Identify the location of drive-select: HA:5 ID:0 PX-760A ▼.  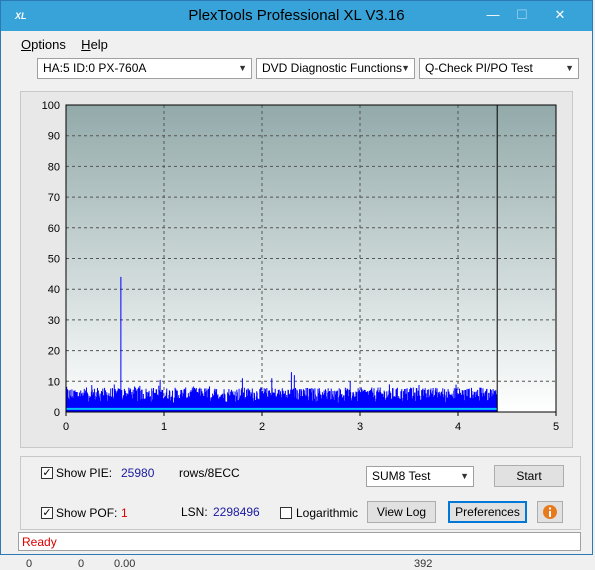
(144, 68).